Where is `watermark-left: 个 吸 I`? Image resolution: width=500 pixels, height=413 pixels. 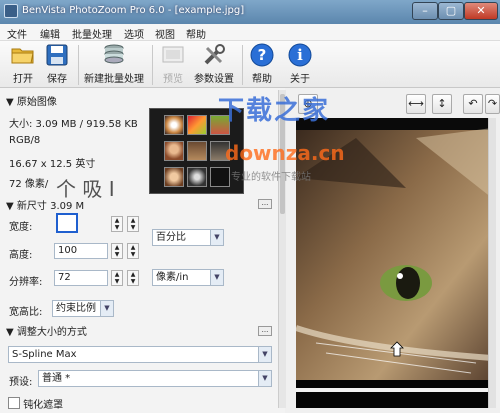
watermark-left: 个 吸 I is located at coordinates (85, 189).